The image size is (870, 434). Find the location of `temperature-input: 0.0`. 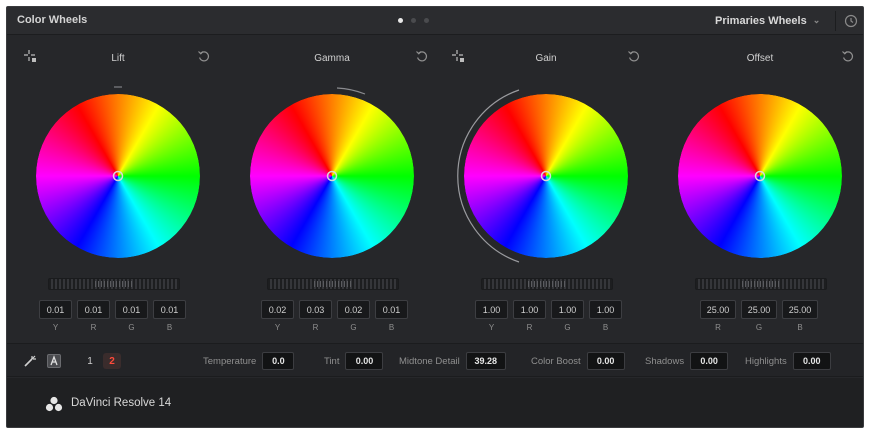

temperature-input: 0.0 is located at coordinates (278, 361).